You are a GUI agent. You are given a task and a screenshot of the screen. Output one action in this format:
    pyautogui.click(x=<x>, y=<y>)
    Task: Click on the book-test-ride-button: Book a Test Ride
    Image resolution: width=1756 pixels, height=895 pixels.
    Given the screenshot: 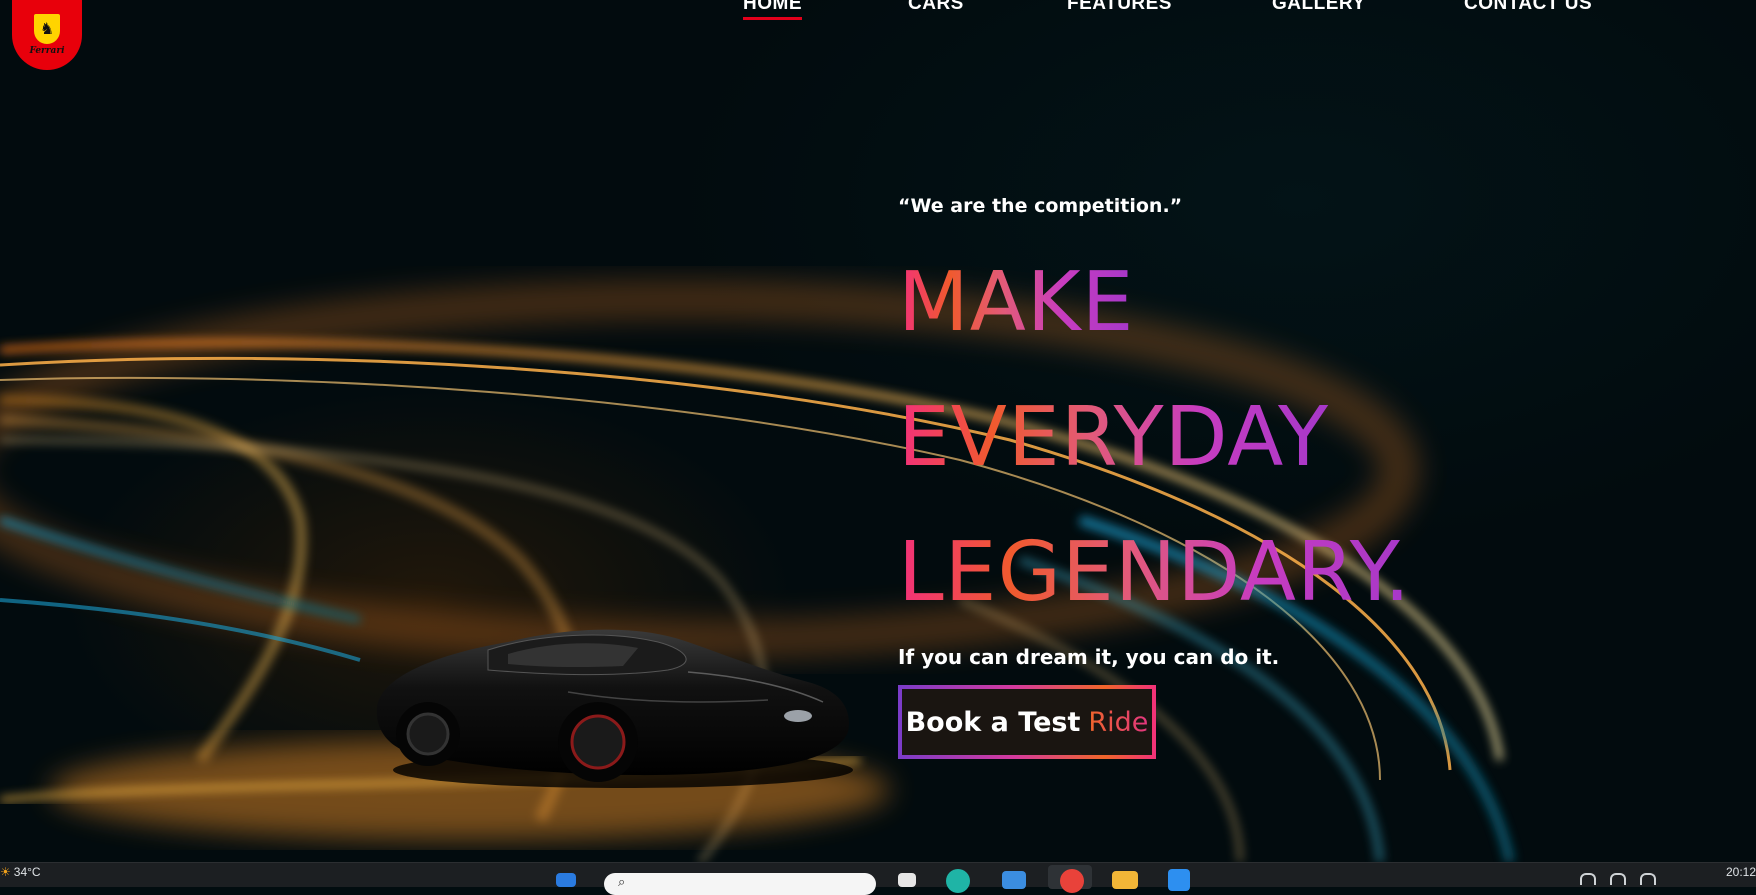 What is the action you would take?
    pyautogui.click(x=1027, y=722)
    